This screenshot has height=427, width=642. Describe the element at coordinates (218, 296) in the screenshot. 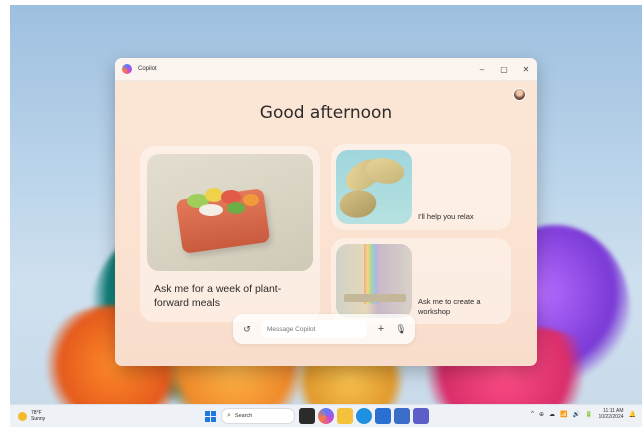

I see `card-label: Ask me for a week of plant-forward meals` at that location.